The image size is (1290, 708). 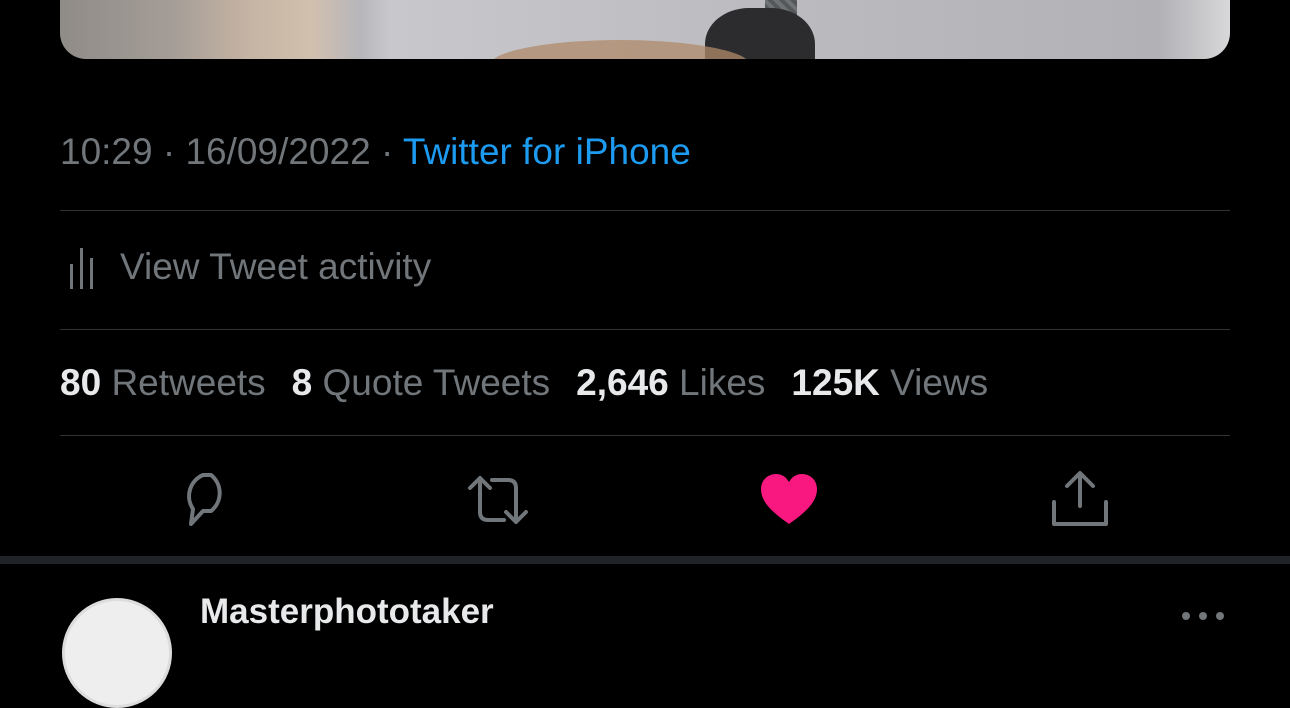 I want to click on view-tweet-activity-button: View Tweet activity, so click(x=245, y=267).